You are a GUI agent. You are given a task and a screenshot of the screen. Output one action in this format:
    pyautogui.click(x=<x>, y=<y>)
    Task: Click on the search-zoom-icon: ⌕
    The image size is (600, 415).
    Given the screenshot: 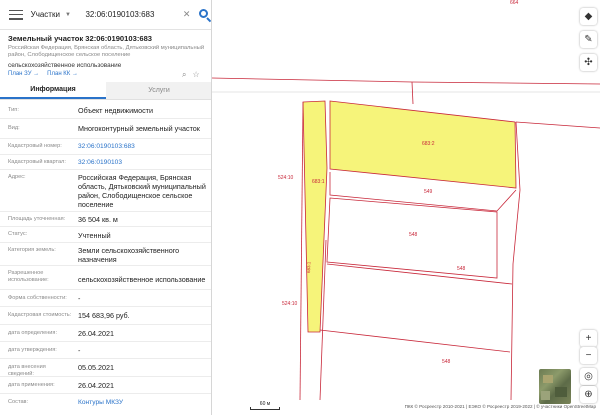 What is the action you would take?
    pyautogui.click(x=184, y=75)
    